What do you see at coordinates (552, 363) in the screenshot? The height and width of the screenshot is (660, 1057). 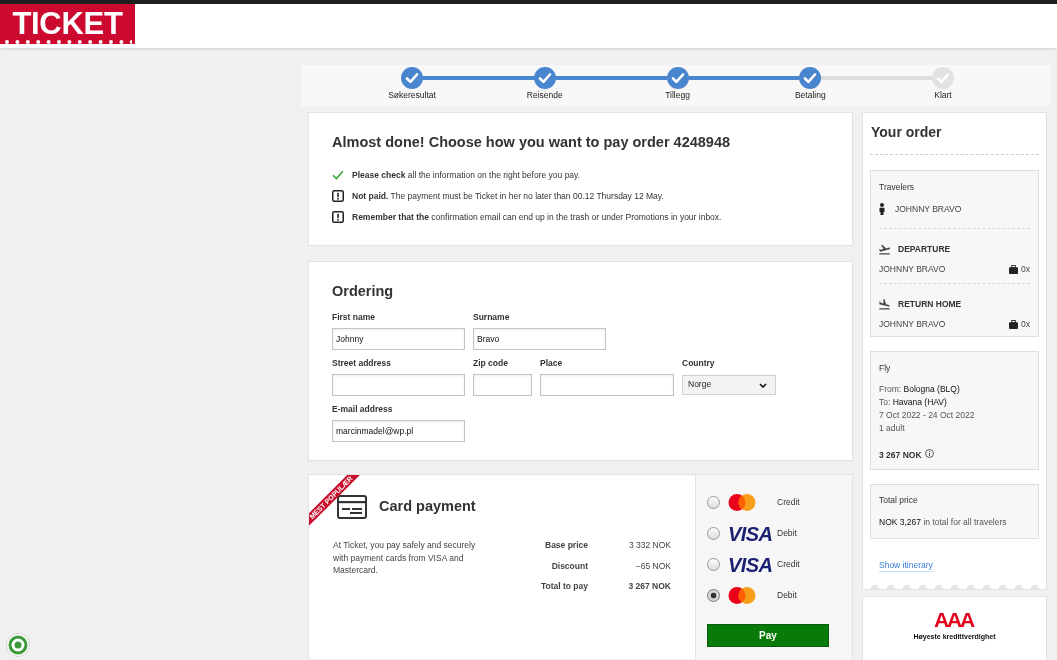 I see `field-label: Place` at bounding box center [552, 363].